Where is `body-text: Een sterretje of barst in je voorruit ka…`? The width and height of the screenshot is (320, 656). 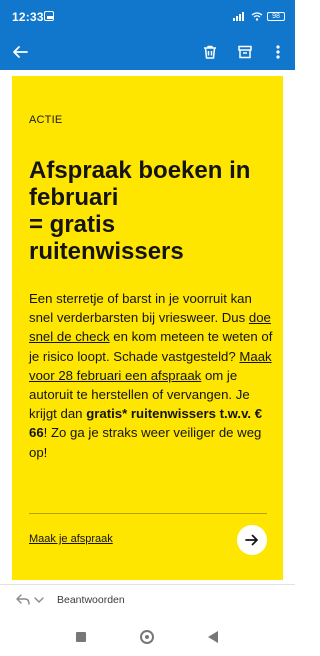
body-text: Een sterretje of barst in je voorruit ka… is located at coordinates (140, 308).